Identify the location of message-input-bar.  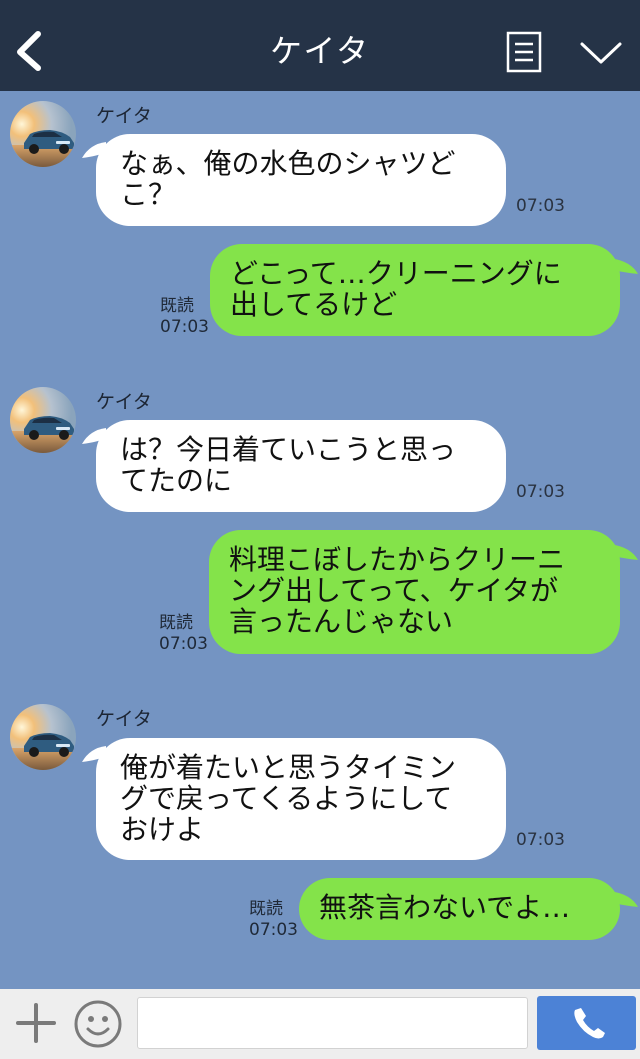
(320, 1024).